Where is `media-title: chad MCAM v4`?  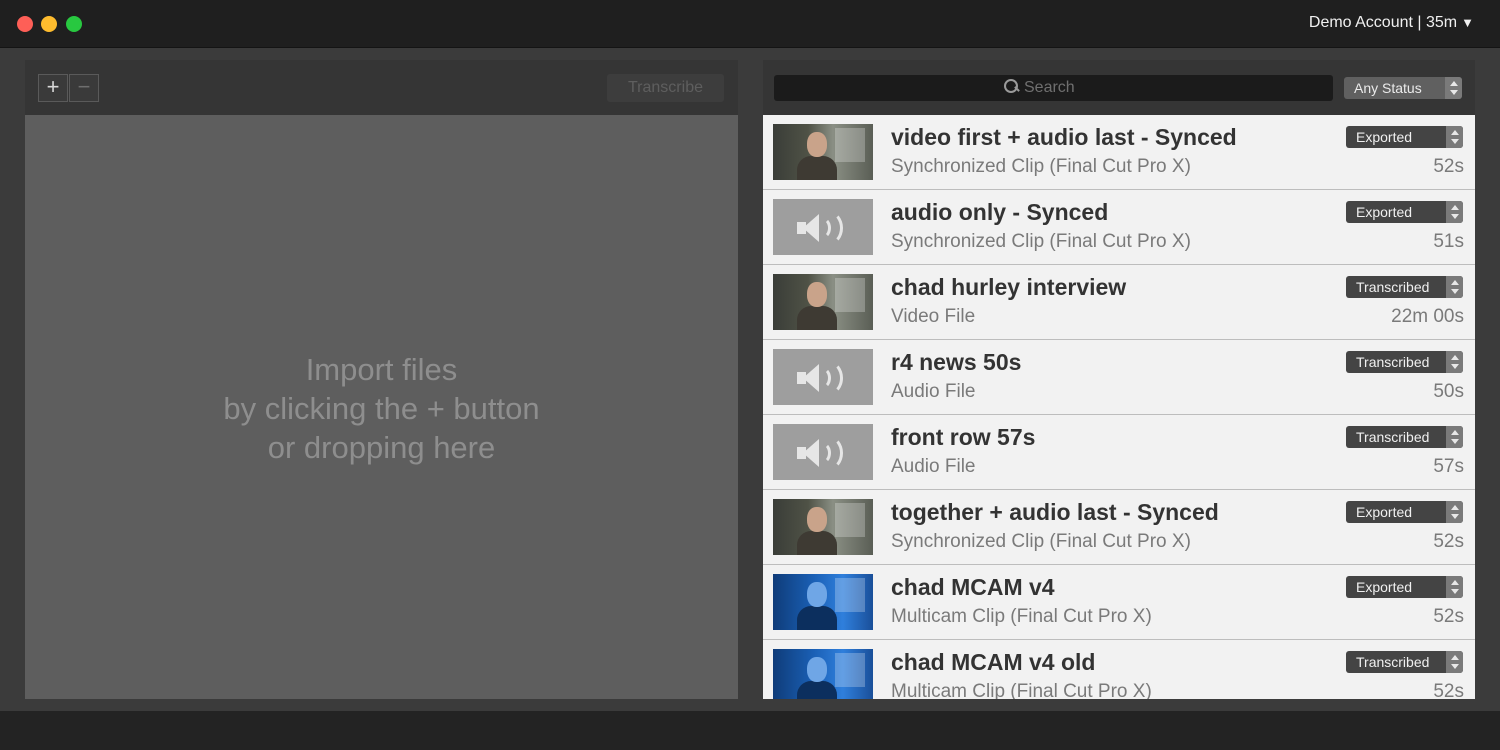 media-title: chad MCAM v4 is located at coordinates (973, 587).